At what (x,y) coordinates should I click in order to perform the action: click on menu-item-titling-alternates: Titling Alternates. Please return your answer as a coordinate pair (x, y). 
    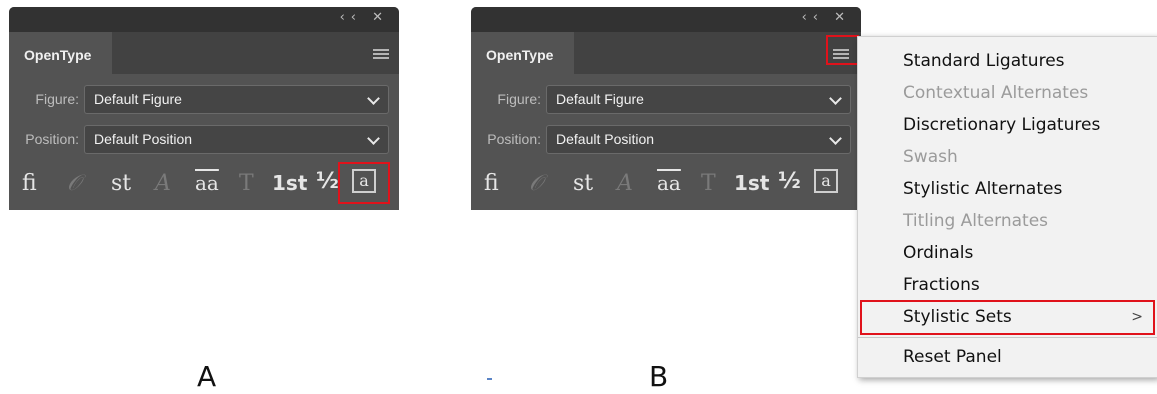
    Looking at the image, I should click on (976, 221).